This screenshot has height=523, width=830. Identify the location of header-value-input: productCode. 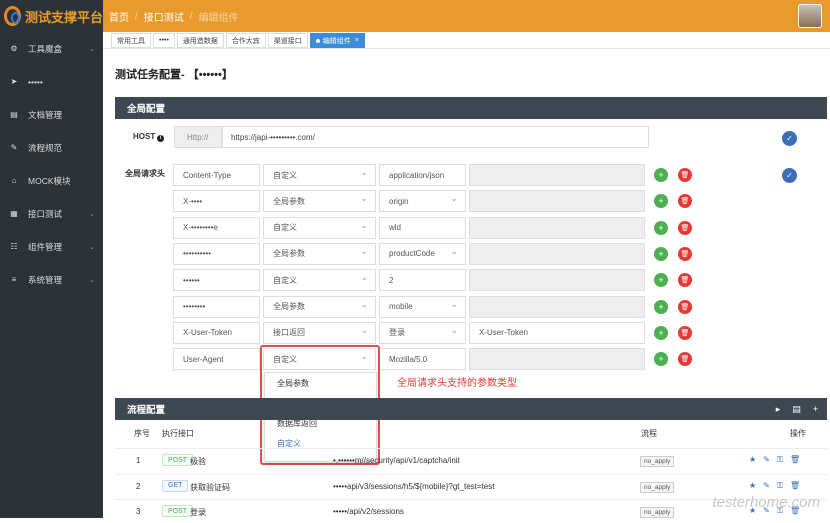
(422, 253).